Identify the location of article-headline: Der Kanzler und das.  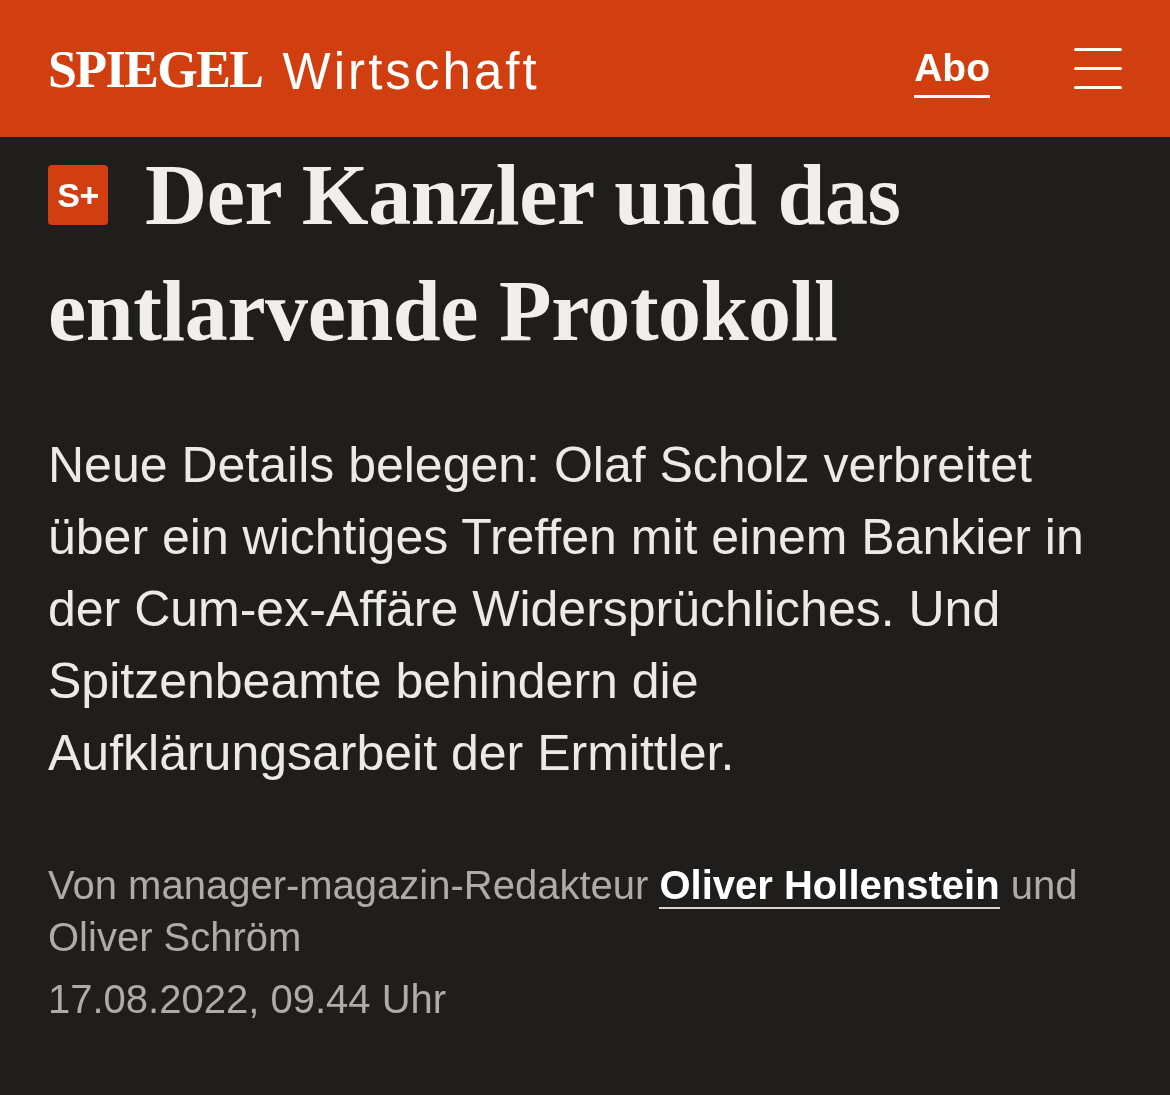
(523, 195).